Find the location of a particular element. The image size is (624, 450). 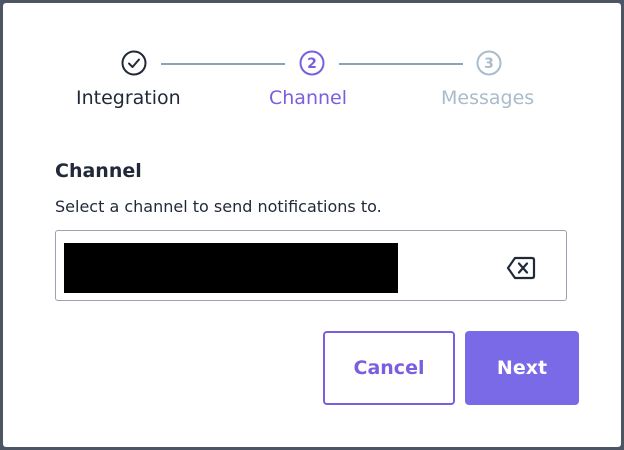

cancel-button: Cancel is located at coordinates (389, 368).